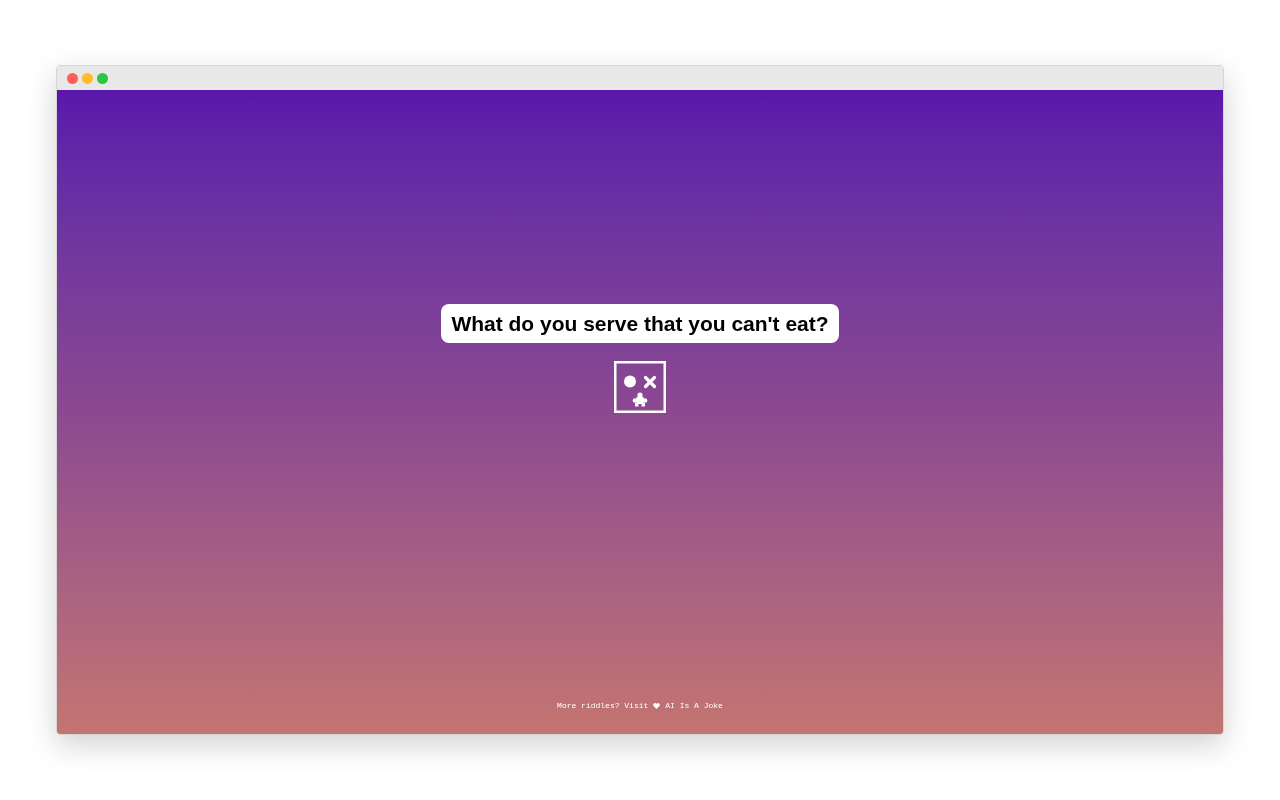 The width and height of the screenshot is (1280, 800). I want to click on footer-link: AI Is A Joke, so click(694, 706).